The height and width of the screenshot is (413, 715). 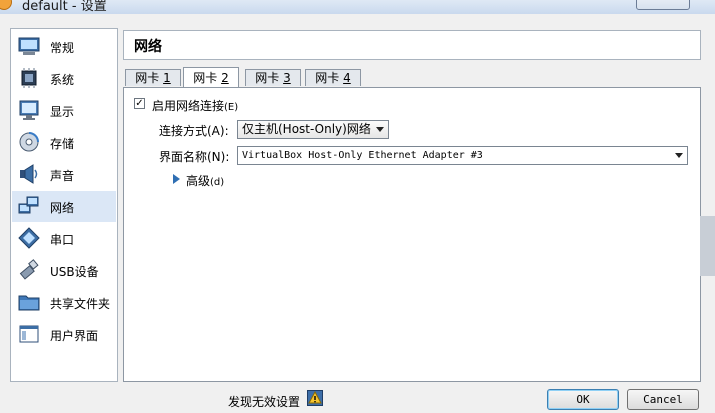 I want to click on attached-to-select: 仅主机(Host-Only)网络, so click(x=313, y=129).